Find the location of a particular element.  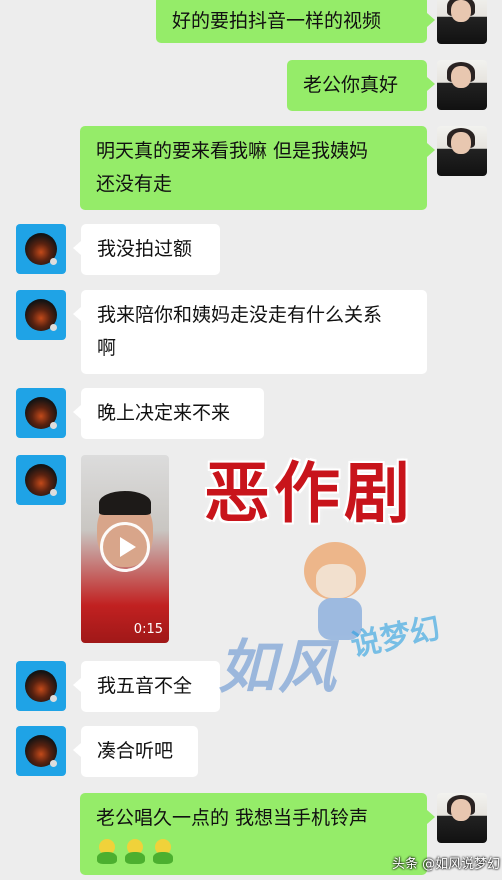

message-text: 凑合听吧 is located at coordinates (135, 751).